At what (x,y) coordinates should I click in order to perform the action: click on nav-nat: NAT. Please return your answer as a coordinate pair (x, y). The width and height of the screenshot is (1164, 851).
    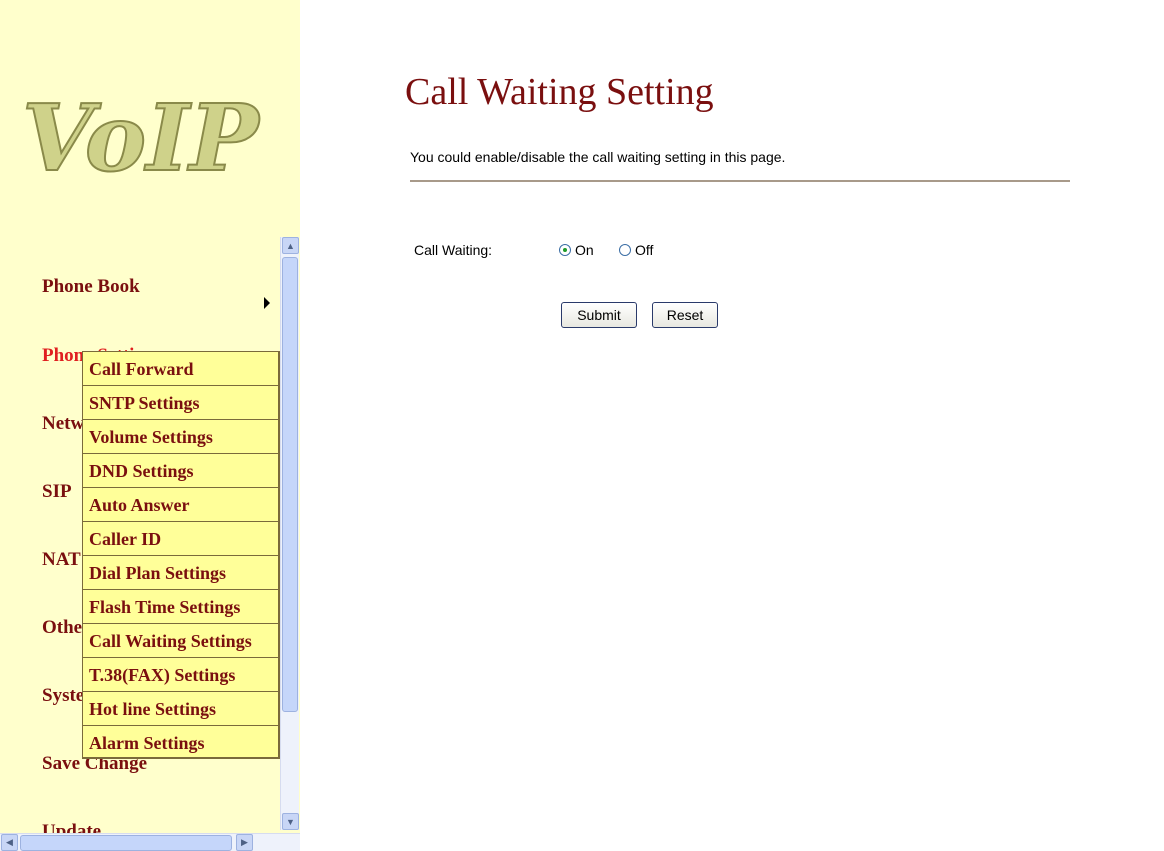
    Looking at the image, I should click on (61, 560).